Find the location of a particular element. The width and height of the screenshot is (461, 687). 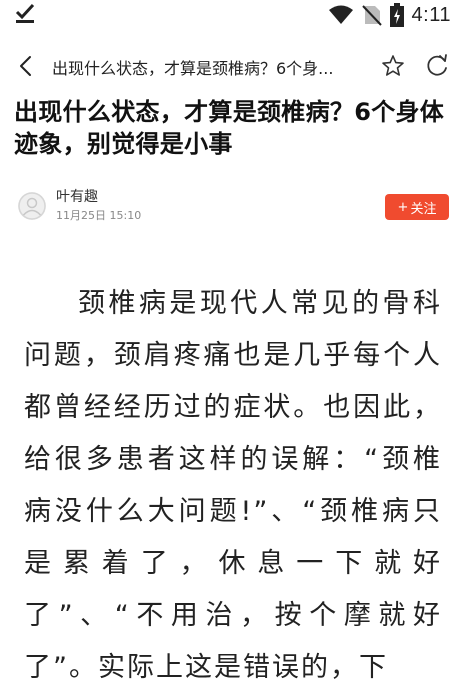

author-name: 叶有趣 is located at coordinates (77, 196).